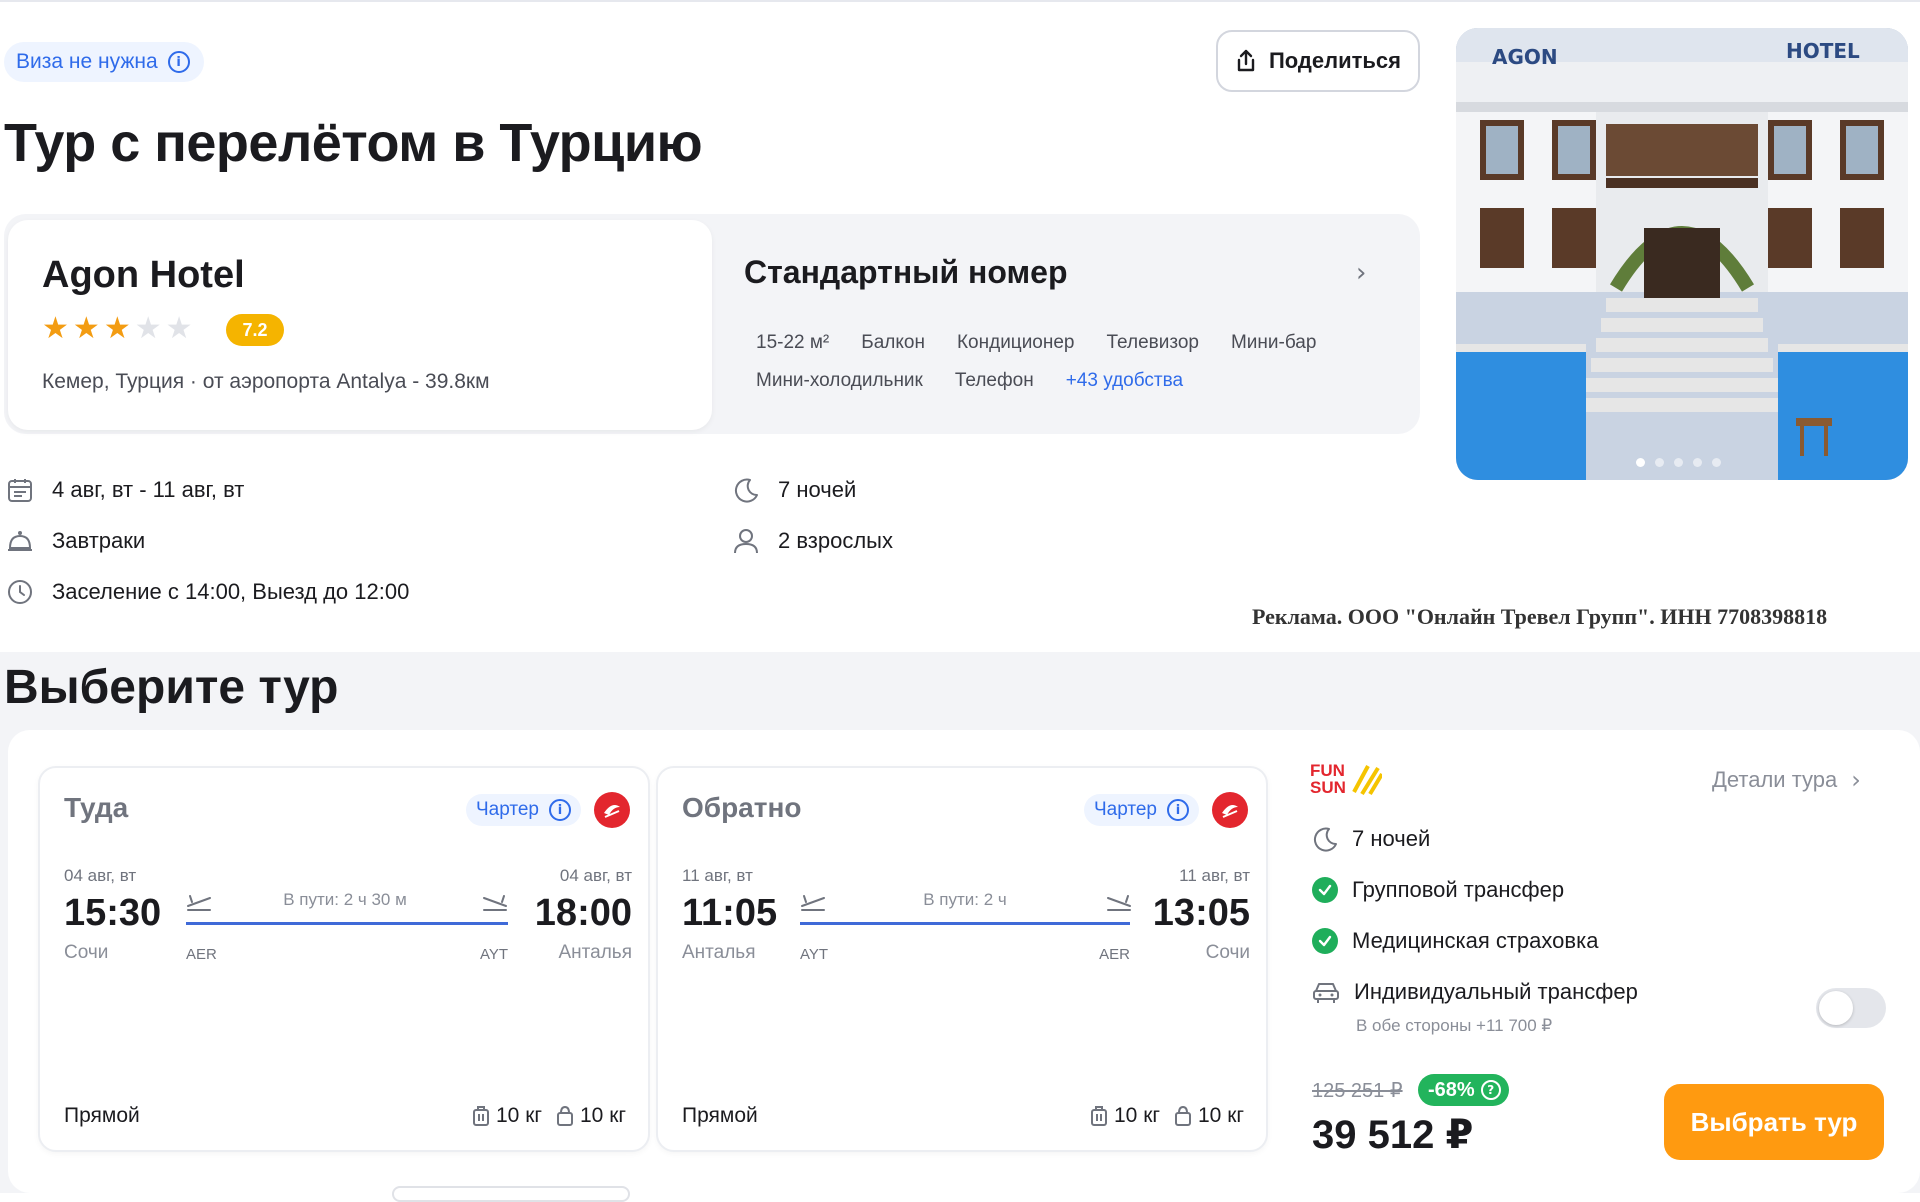 The image size is (1920, 1202). I want to click on hotel-photo-image: AGON HOTEL, so click(1682, 254).